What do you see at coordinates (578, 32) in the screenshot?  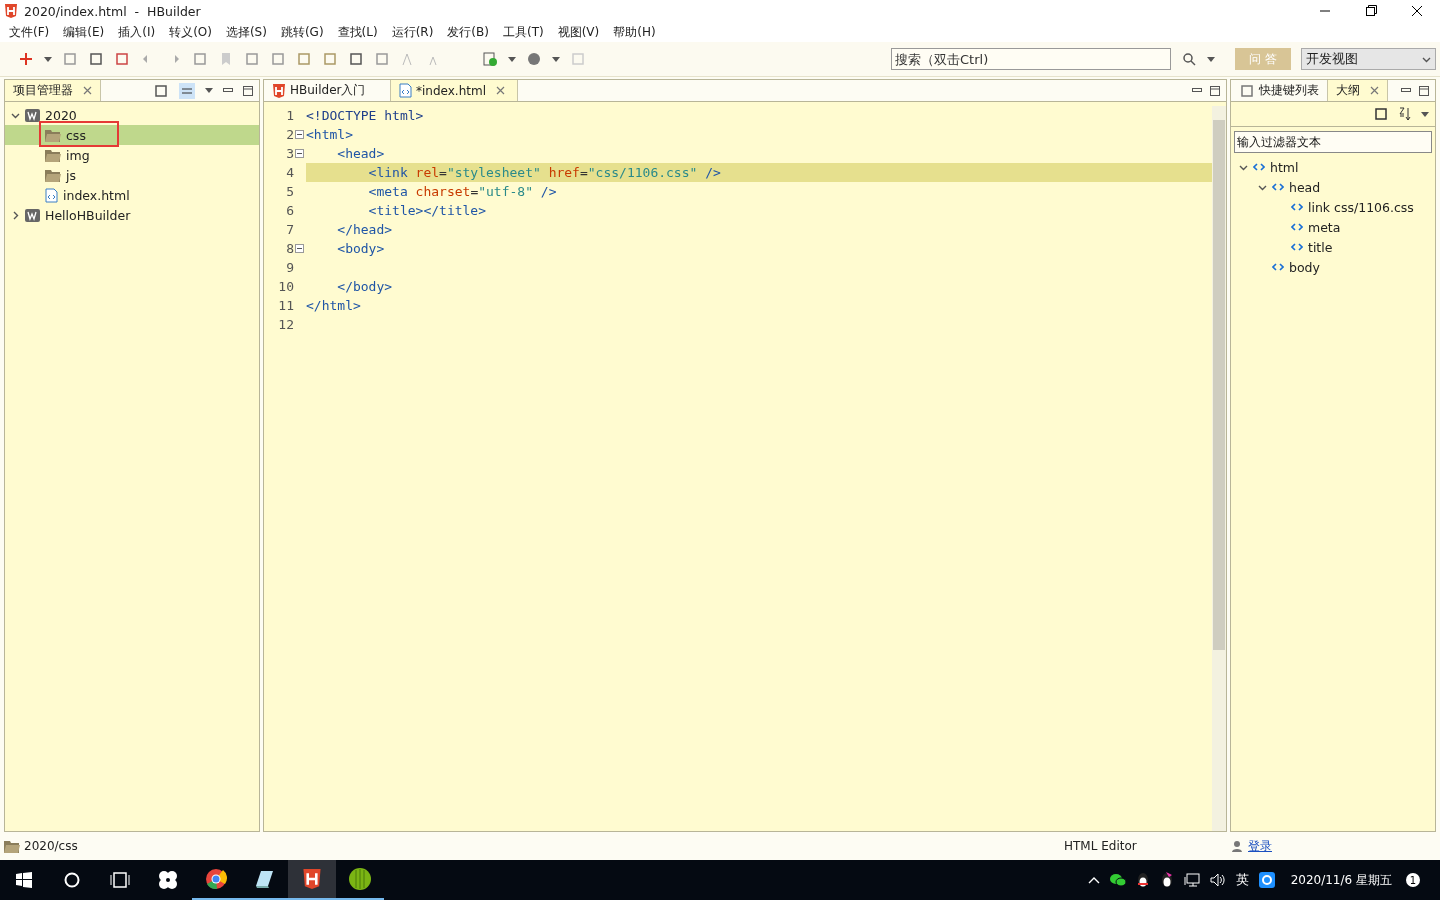 I see `menu-item: 视图(V)` at bounding box center [578, 32].